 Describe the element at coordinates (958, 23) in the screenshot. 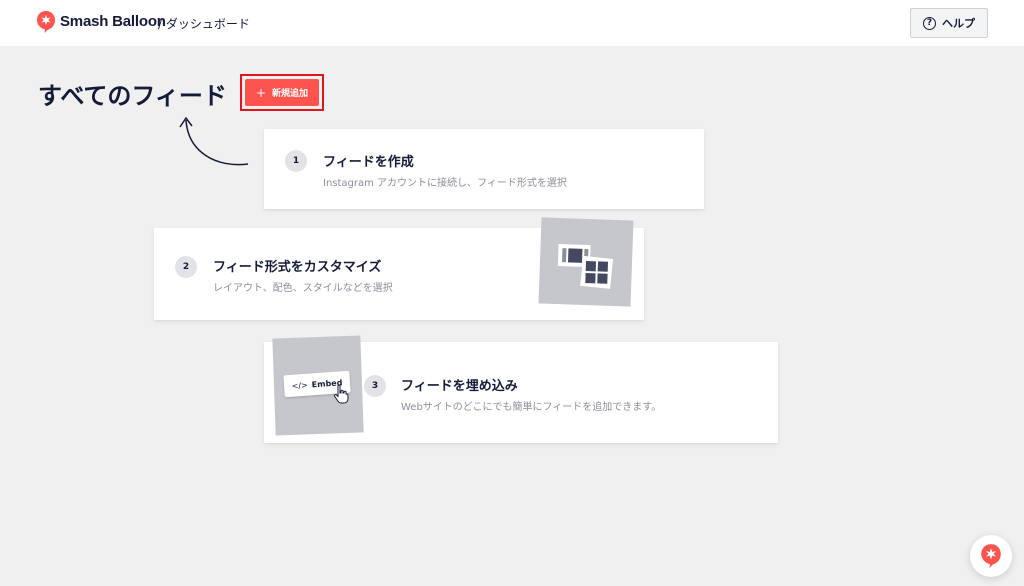

I see `help-button-label: ヘルプ` at that location.